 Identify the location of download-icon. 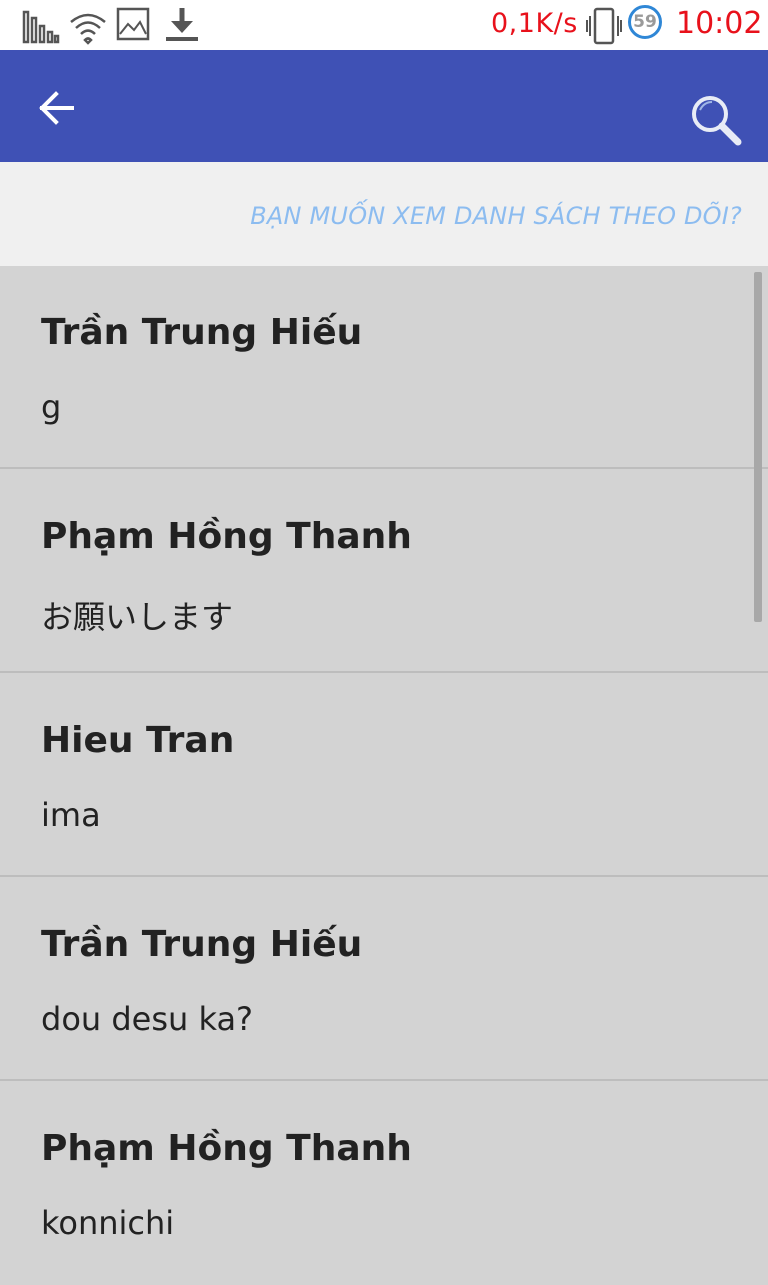
(182, 24).